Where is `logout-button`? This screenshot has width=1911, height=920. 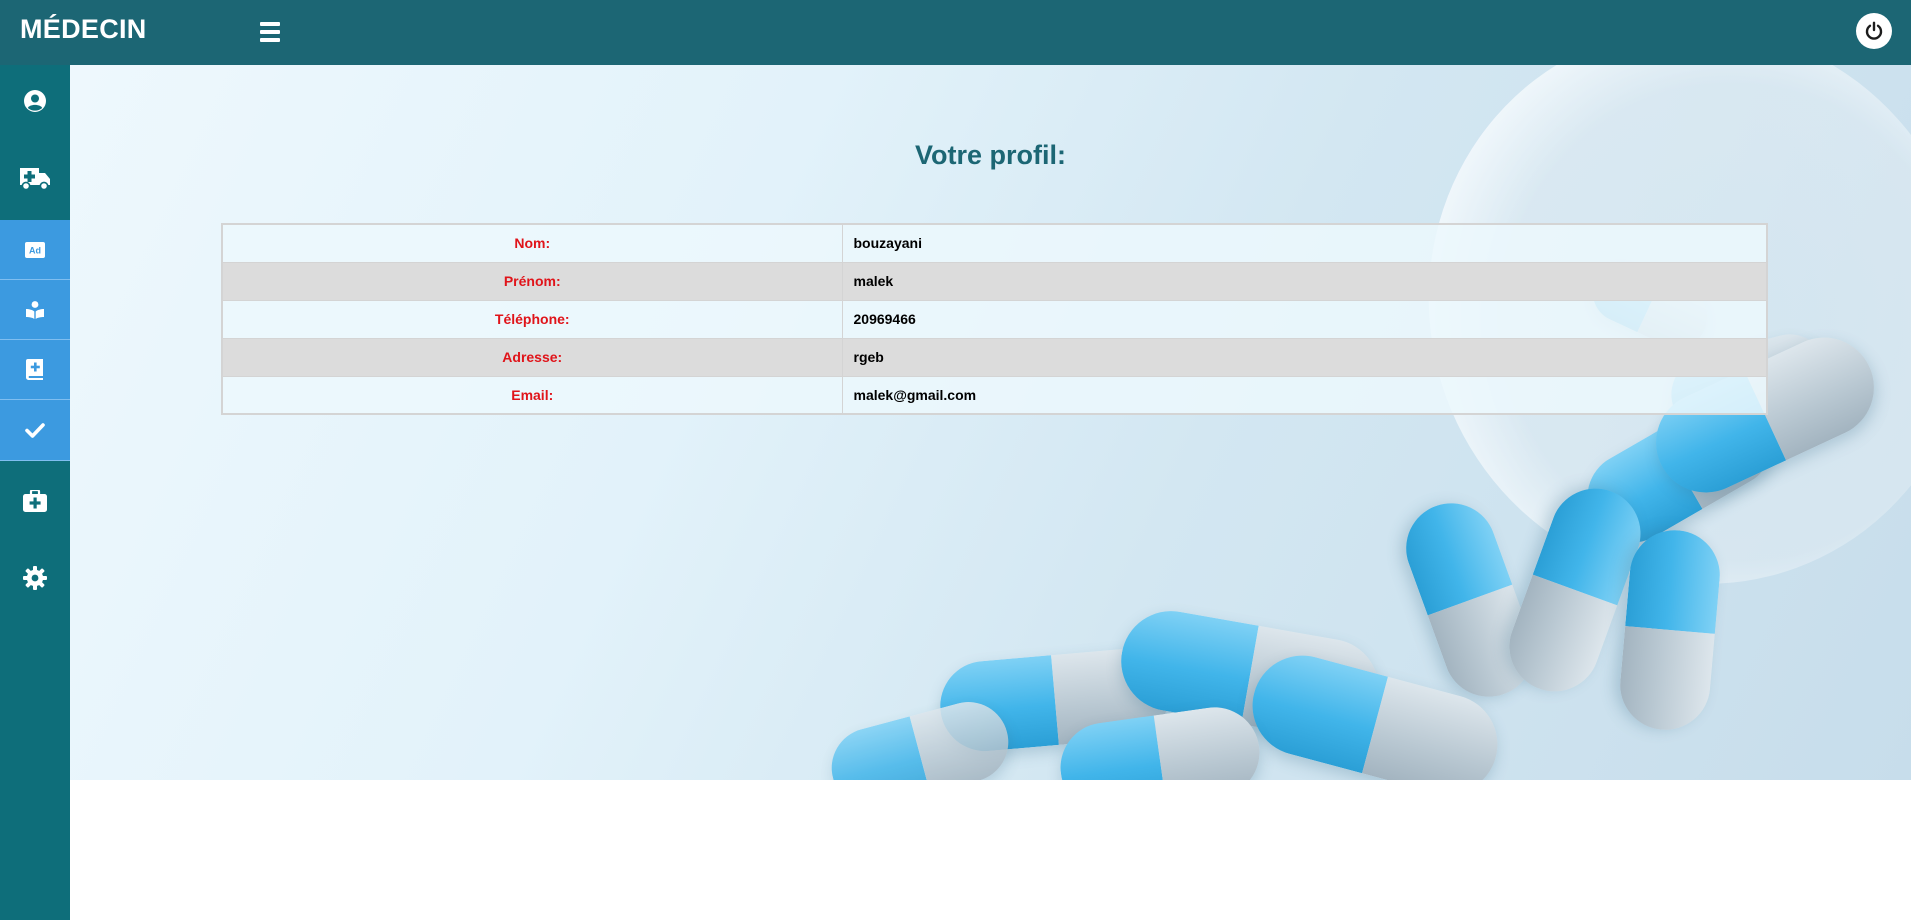
logout-button is located at coordinates (1874, 31).